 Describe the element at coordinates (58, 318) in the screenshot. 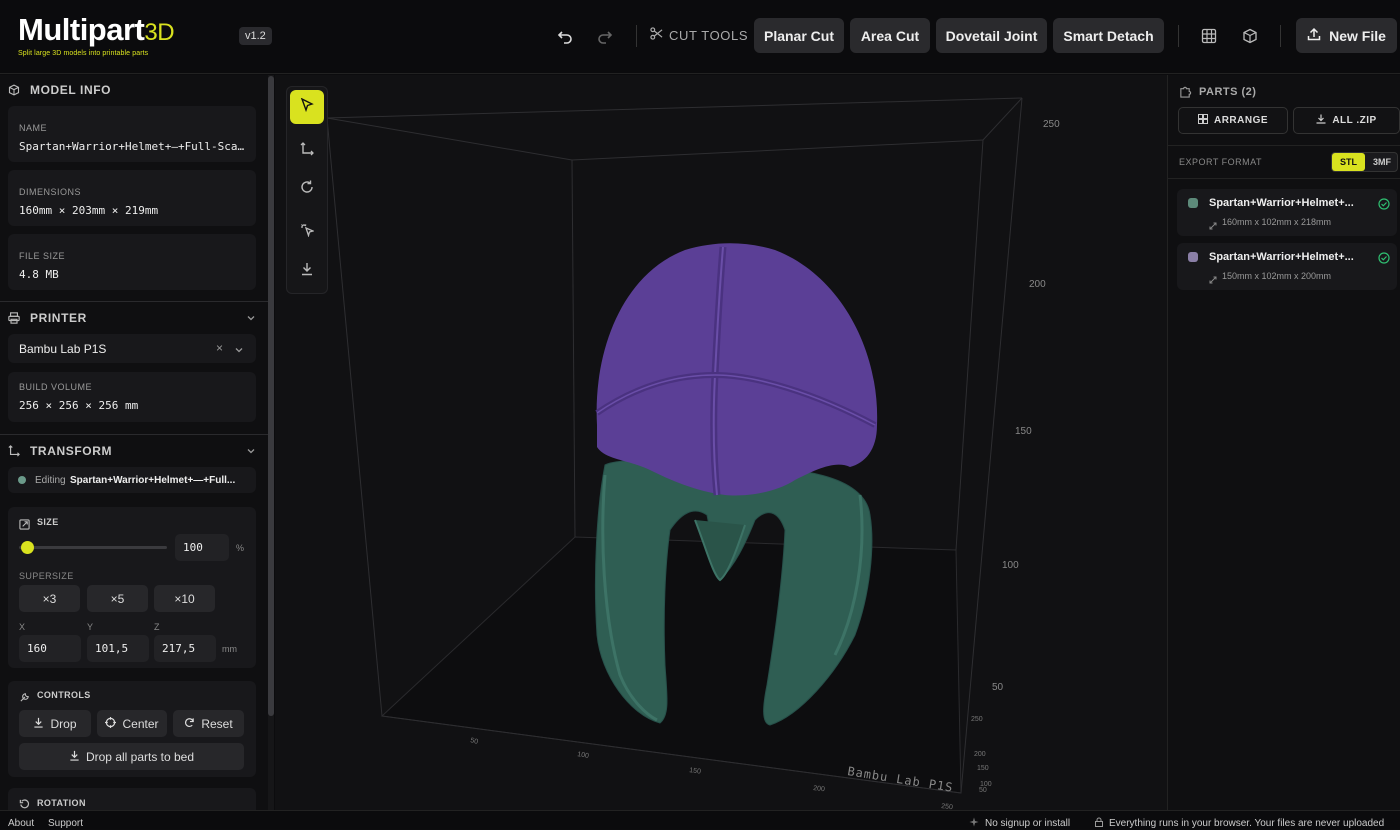

I see `printer-title: PRINTER` at that location.